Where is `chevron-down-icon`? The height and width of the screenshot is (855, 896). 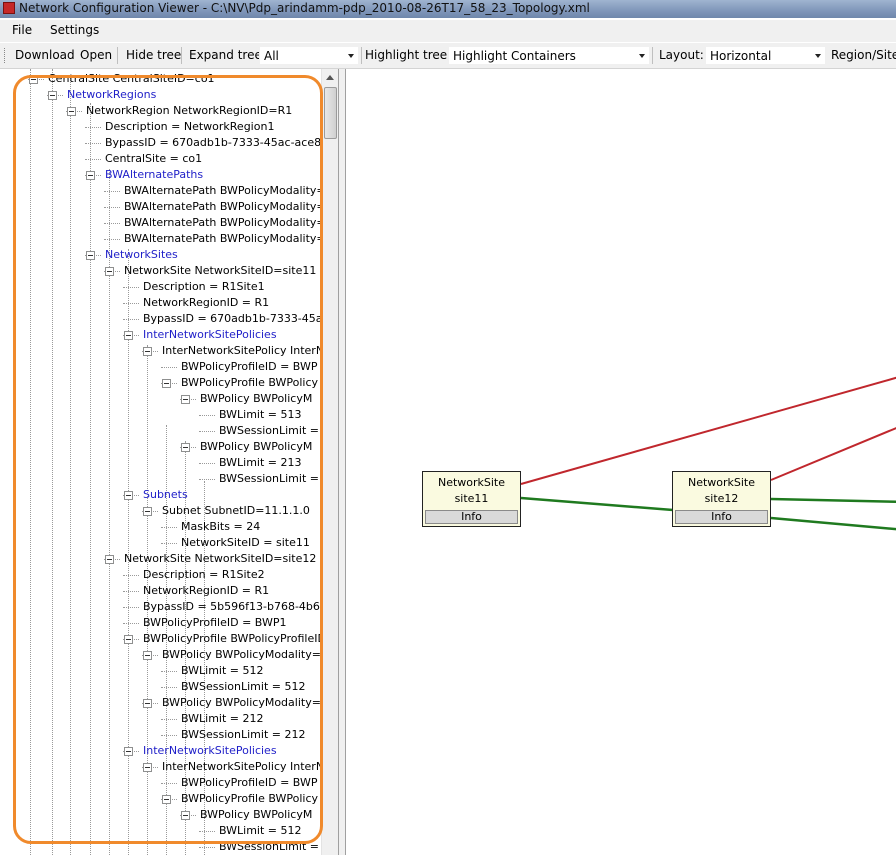 chevron-down-icon is located at coordinates (351, 56).